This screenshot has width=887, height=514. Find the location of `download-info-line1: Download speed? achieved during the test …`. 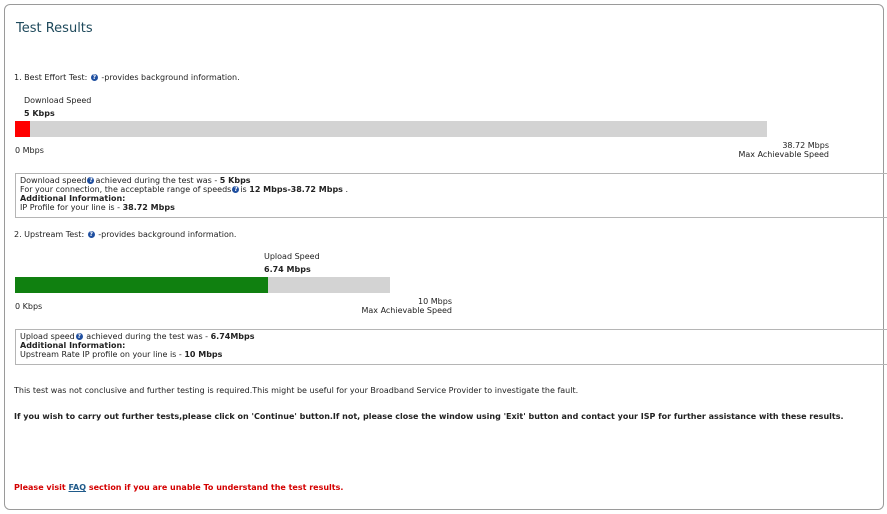

download-info-line1: Download speed? achieved during the test … is located at coordinates (451, 180).